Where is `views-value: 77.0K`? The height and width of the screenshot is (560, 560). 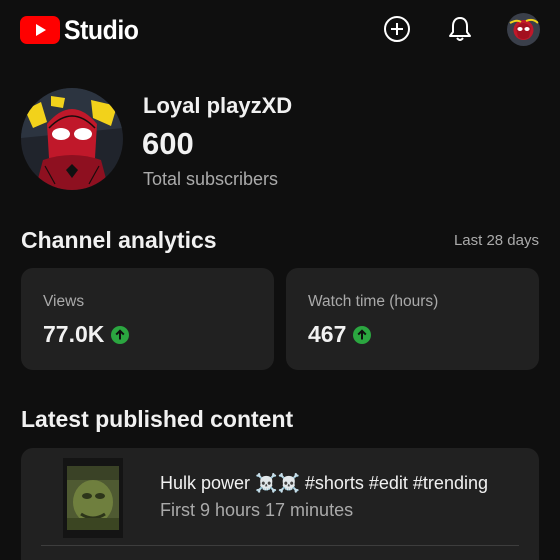
views-value: 77.0K is located at coordinates (74, 334).